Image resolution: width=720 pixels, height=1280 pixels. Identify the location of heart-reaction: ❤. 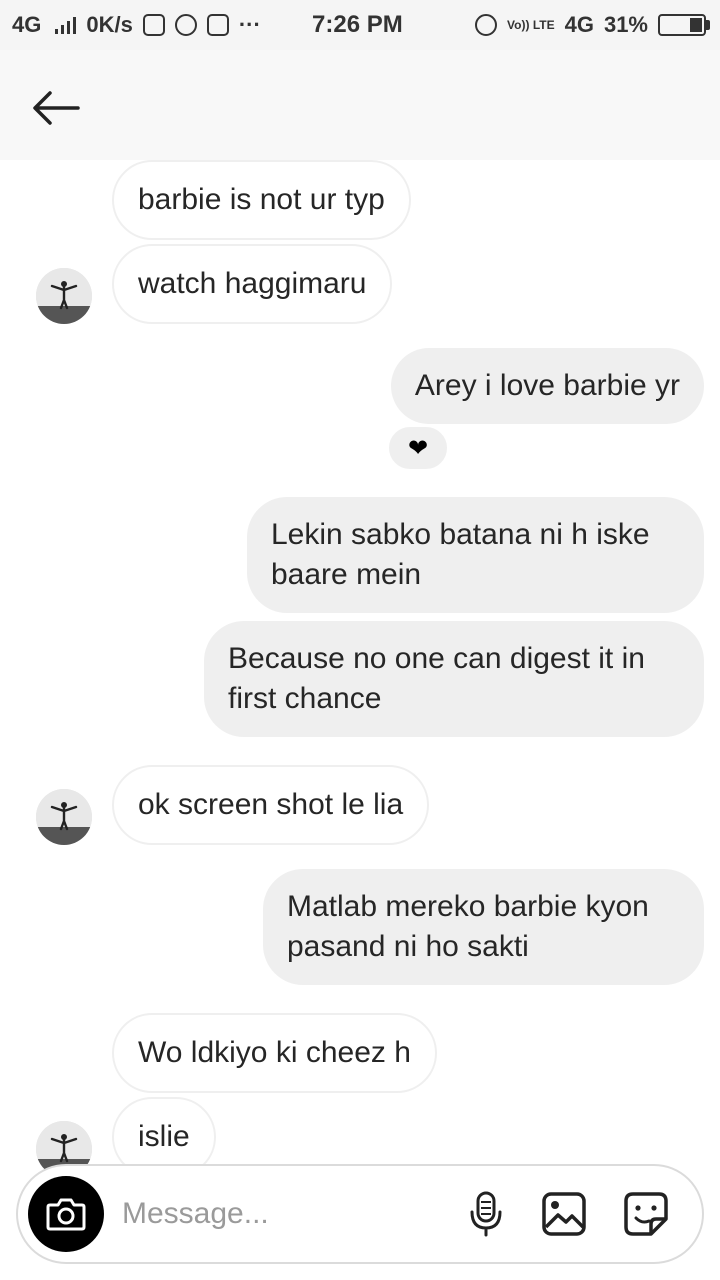
(418, 448).